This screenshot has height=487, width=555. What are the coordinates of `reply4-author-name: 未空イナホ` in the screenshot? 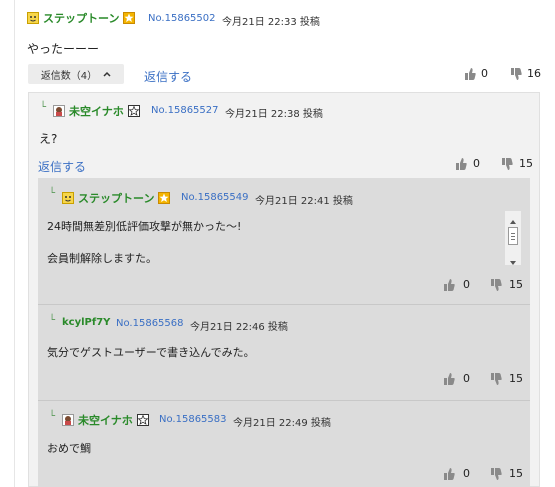 It's located at (105, 420).